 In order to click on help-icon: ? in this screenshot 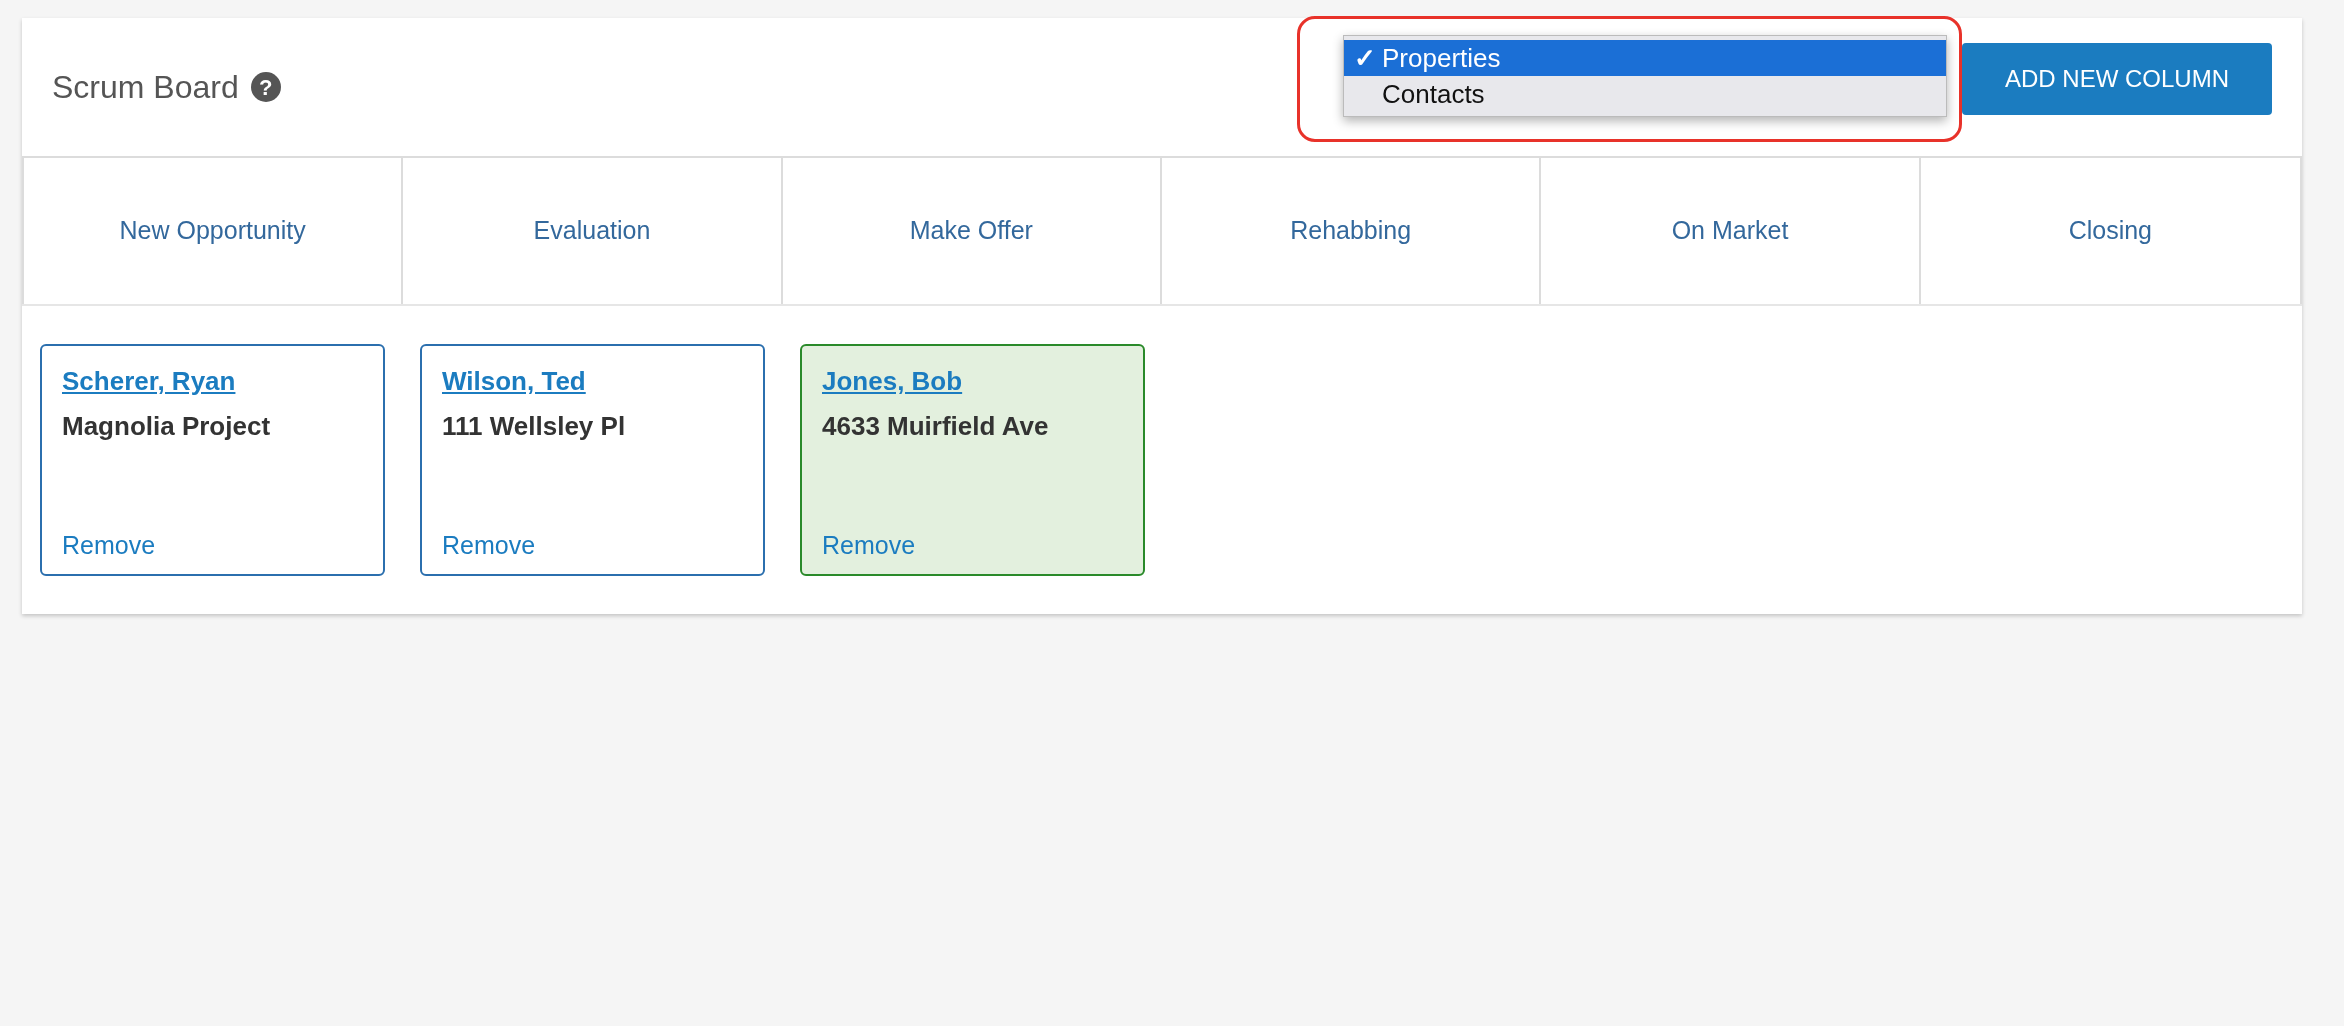, I will do `click(265, 87)`.